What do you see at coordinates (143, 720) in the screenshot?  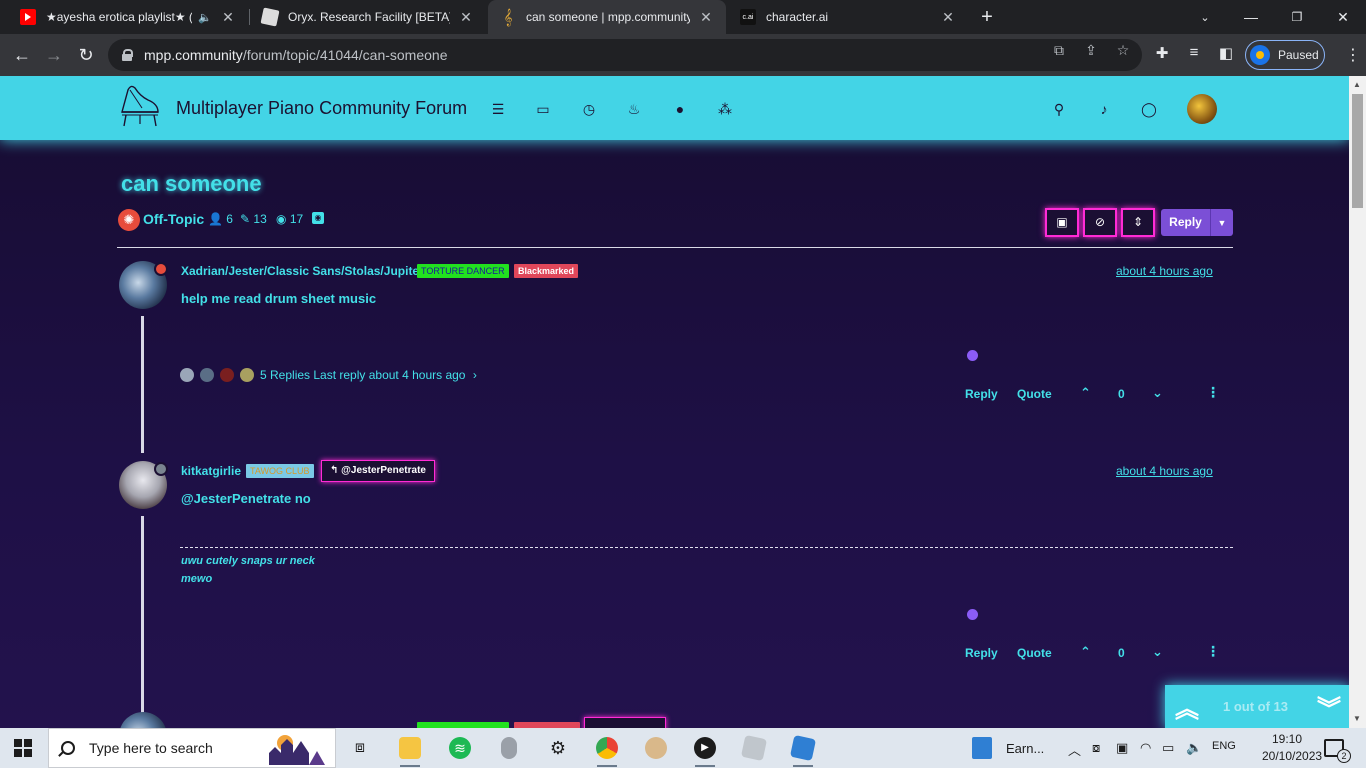 I see `avatar` at bounding box center [143, 720].